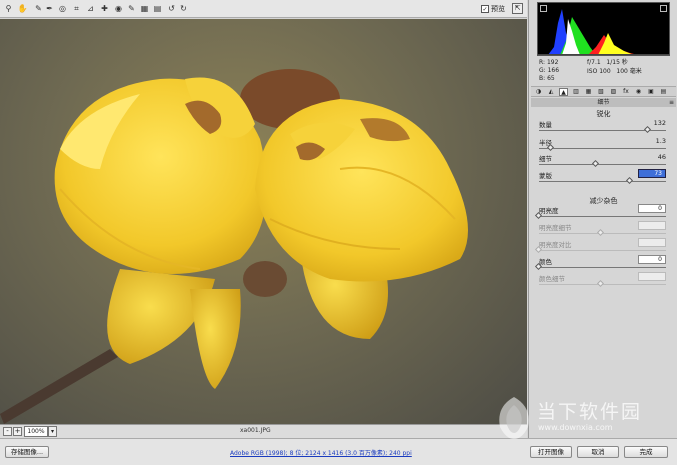 The image size is (677, 465). I want to click on zoom-tool-icon: ⚲, so click(8, 8).